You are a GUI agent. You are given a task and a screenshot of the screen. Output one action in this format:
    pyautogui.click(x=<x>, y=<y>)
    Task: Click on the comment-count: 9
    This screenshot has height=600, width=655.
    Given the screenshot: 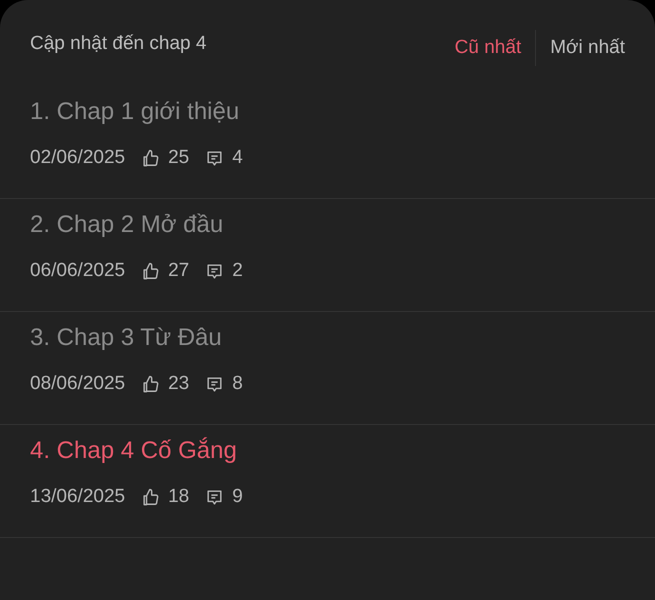 What is the action you would take?
    pyautogui.click(x=237, y=497)
    